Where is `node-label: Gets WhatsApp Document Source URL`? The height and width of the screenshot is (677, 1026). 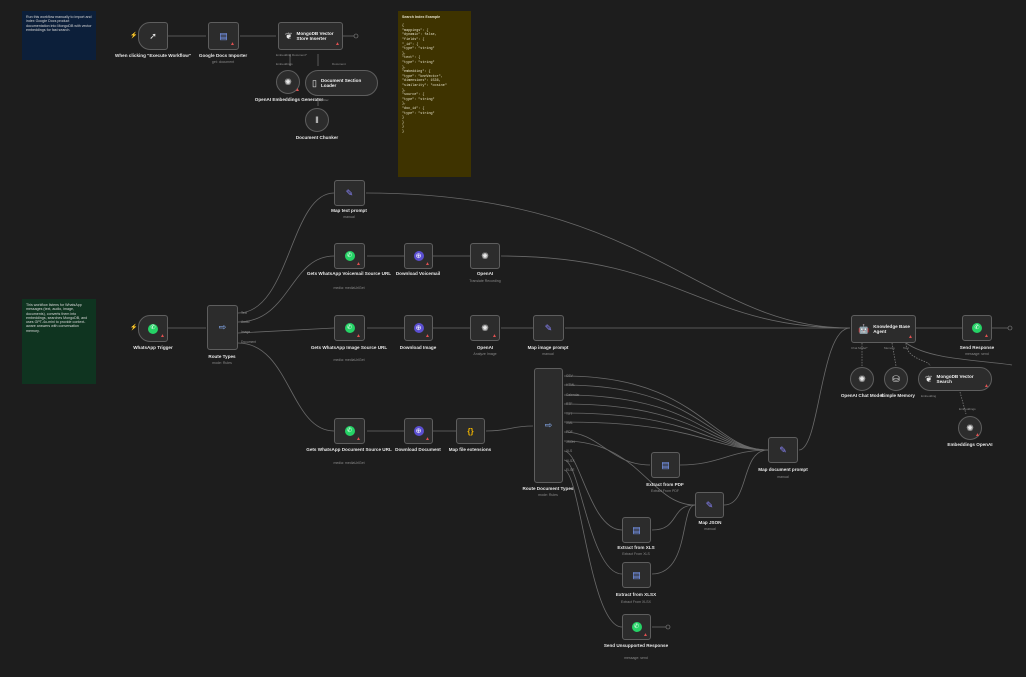 node-label: Gets WhatsApp Document Source URL is located at coordinates (349, 449).